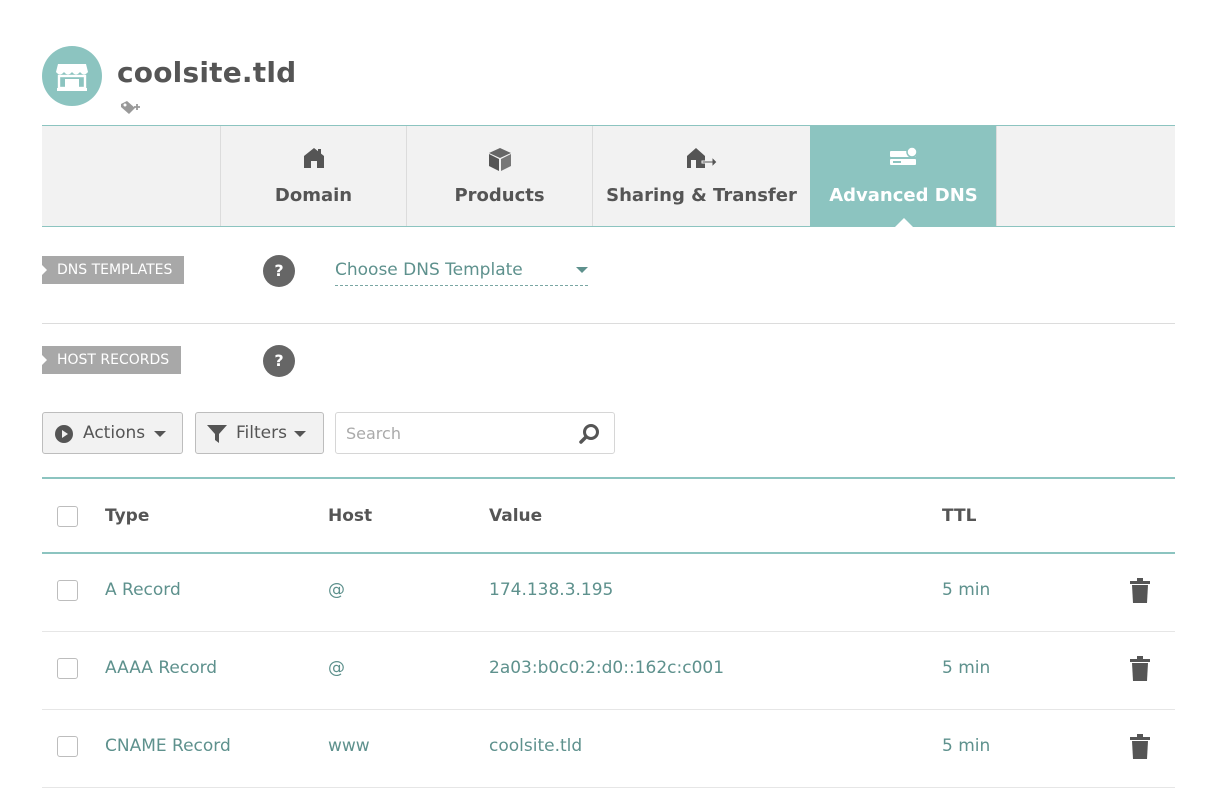 This screenshot has width=1220, height=800. Describe the element at coordinates (702, 158) in the screenshot. I see `transfer-icon` at that location.